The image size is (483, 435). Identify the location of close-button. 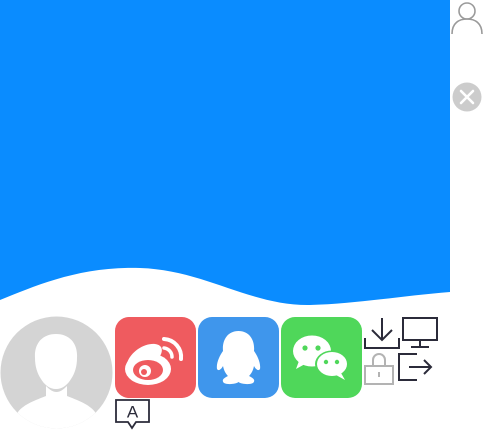
(467, 97).